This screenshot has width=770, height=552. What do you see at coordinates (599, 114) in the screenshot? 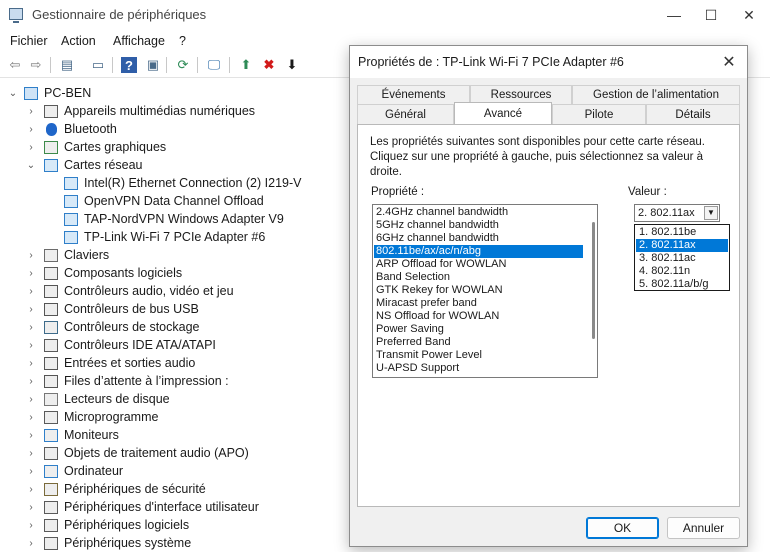
I see `tab-pilote: Pilote` at bounding box center [599, 114].